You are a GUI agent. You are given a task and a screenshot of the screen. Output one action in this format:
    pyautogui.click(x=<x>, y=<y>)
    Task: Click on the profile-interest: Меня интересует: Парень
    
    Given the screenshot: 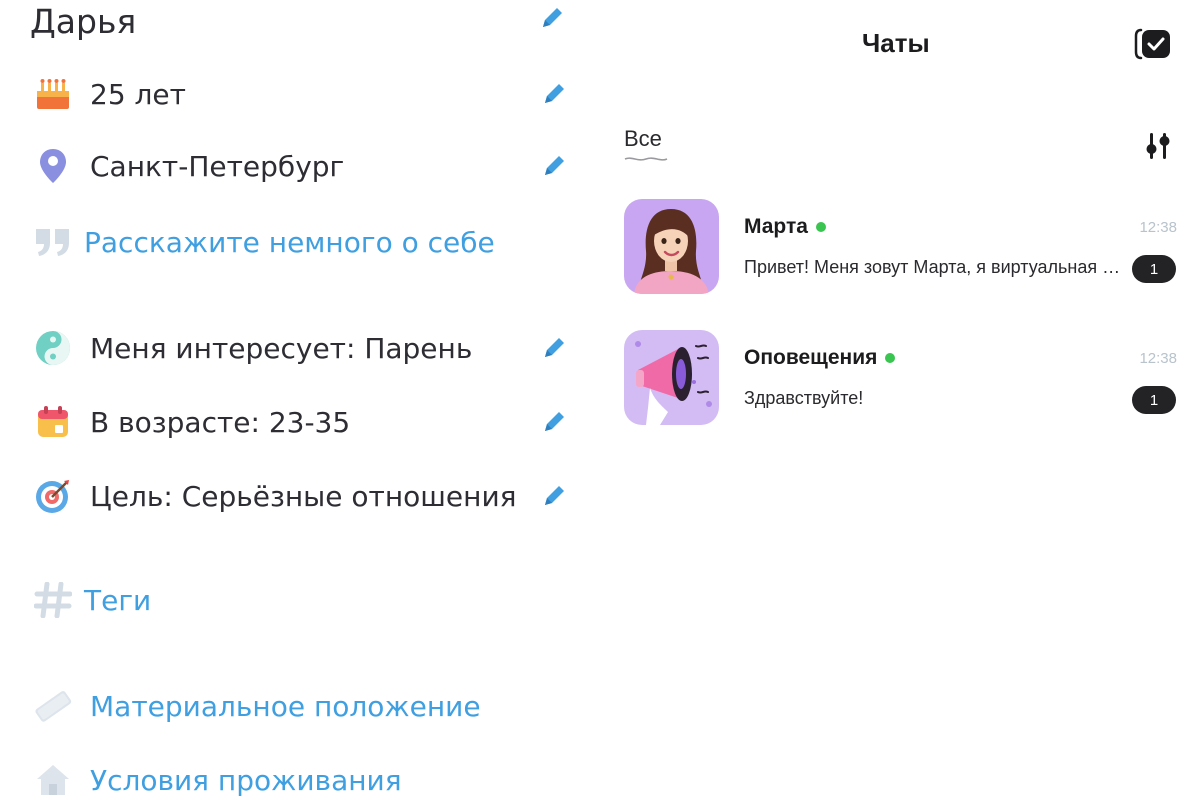 What is the action you would take?
    pyautogui.click(x=281, y=348)
    